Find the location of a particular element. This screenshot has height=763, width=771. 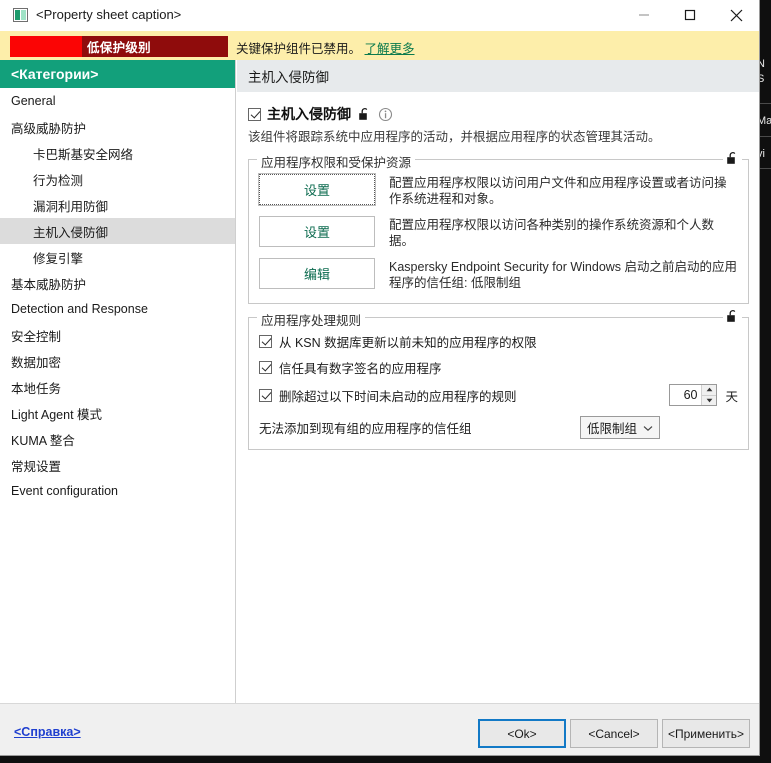

component-title: 主机入侵防御 is located at coordinates (309, 114).